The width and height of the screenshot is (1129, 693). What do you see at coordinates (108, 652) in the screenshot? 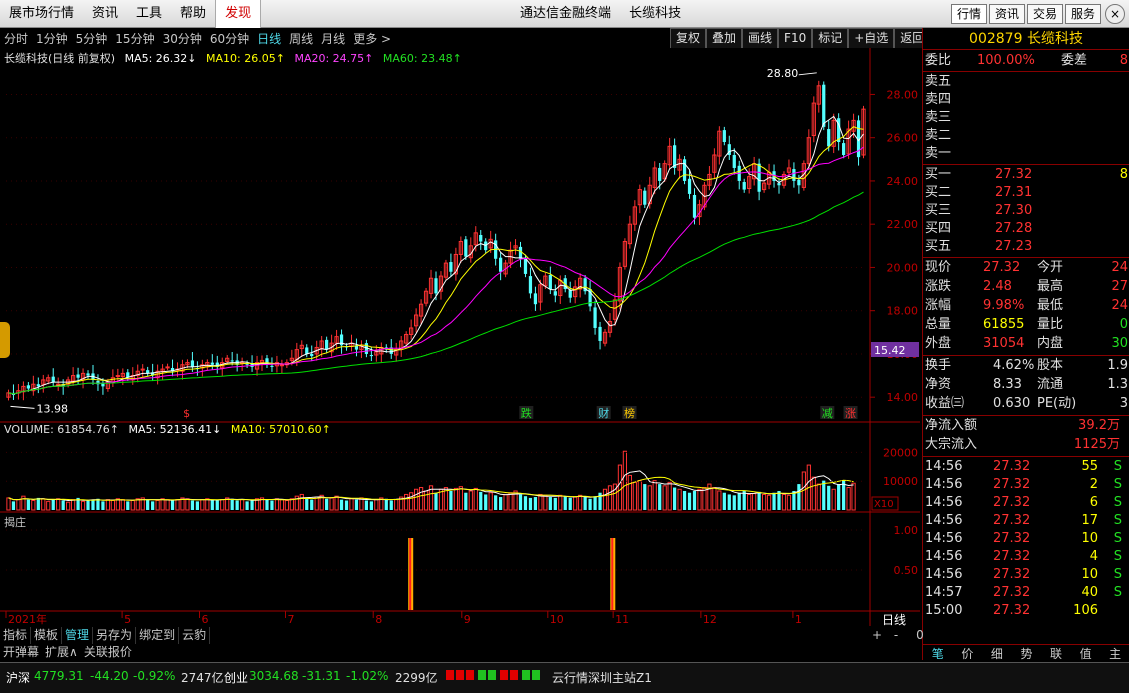
I see `related-quote-button: 关联报价` at bounding box center [108, 652].